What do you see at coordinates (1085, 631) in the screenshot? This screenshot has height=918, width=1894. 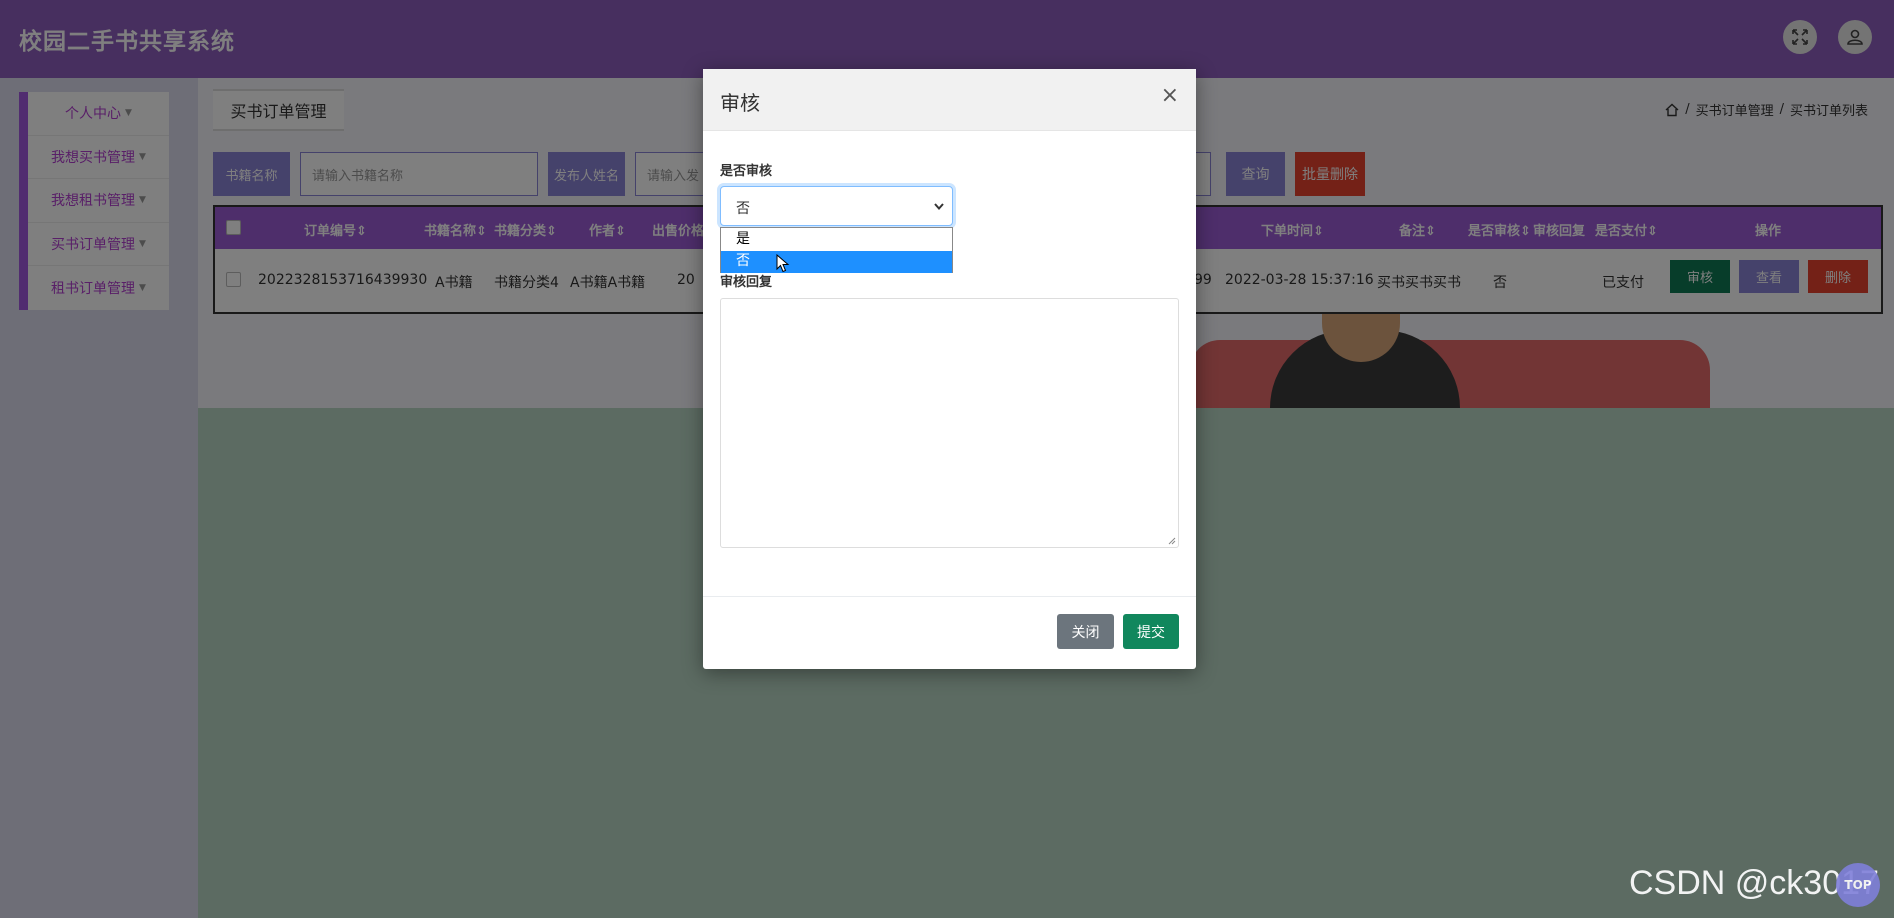 I see `close-button: 关闭` at bounding box center [1085, 631].